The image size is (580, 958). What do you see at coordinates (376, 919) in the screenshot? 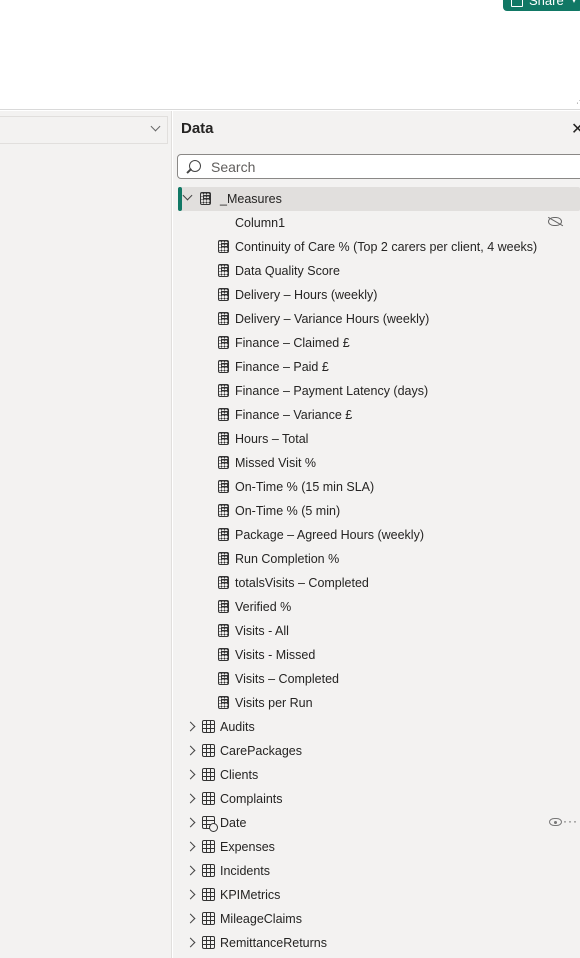
I see `table-row: MileageClaims` at bounding box center [376, 919].